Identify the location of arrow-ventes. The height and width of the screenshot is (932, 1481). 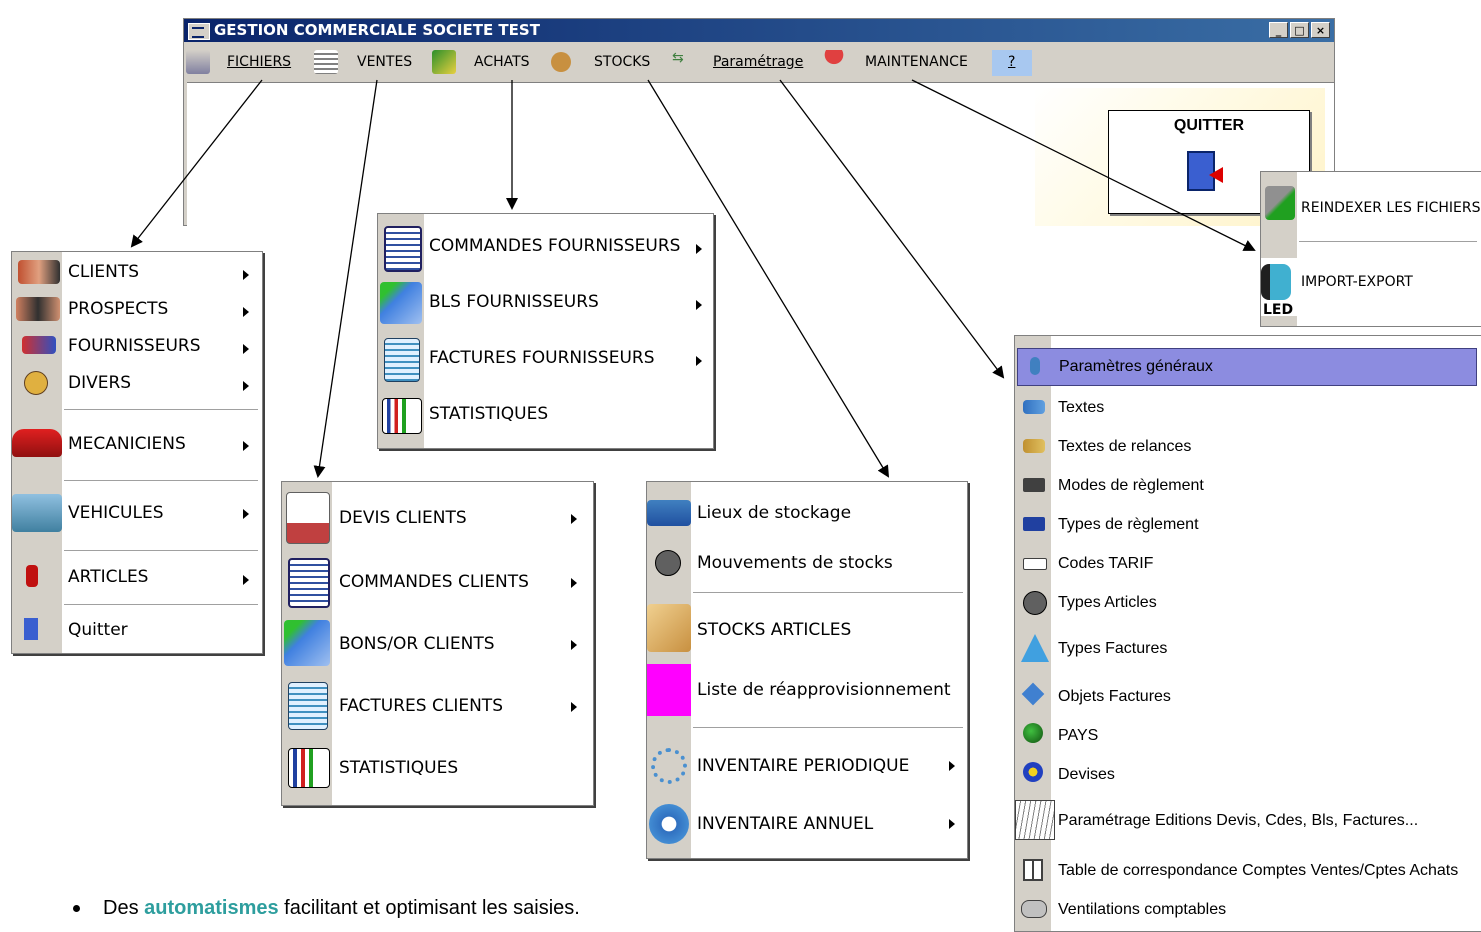
(345, 278).